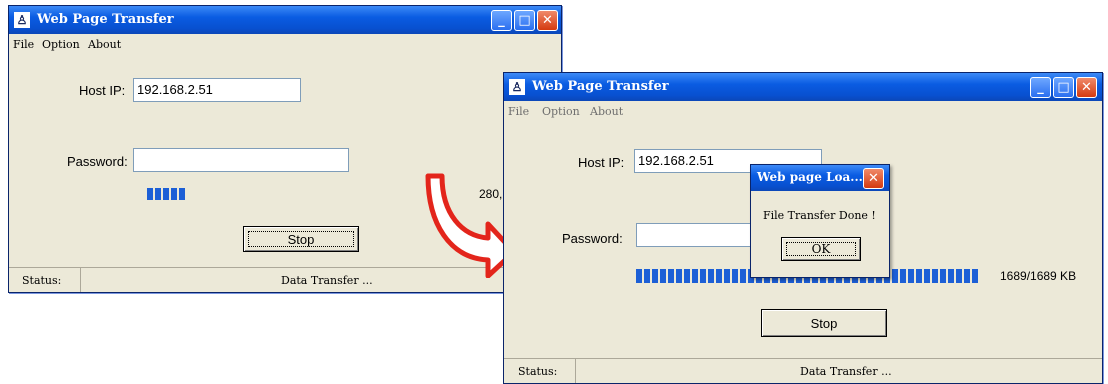 The image size is (1108, 384). I want to click on ok-button: OK, so click(821, 249).